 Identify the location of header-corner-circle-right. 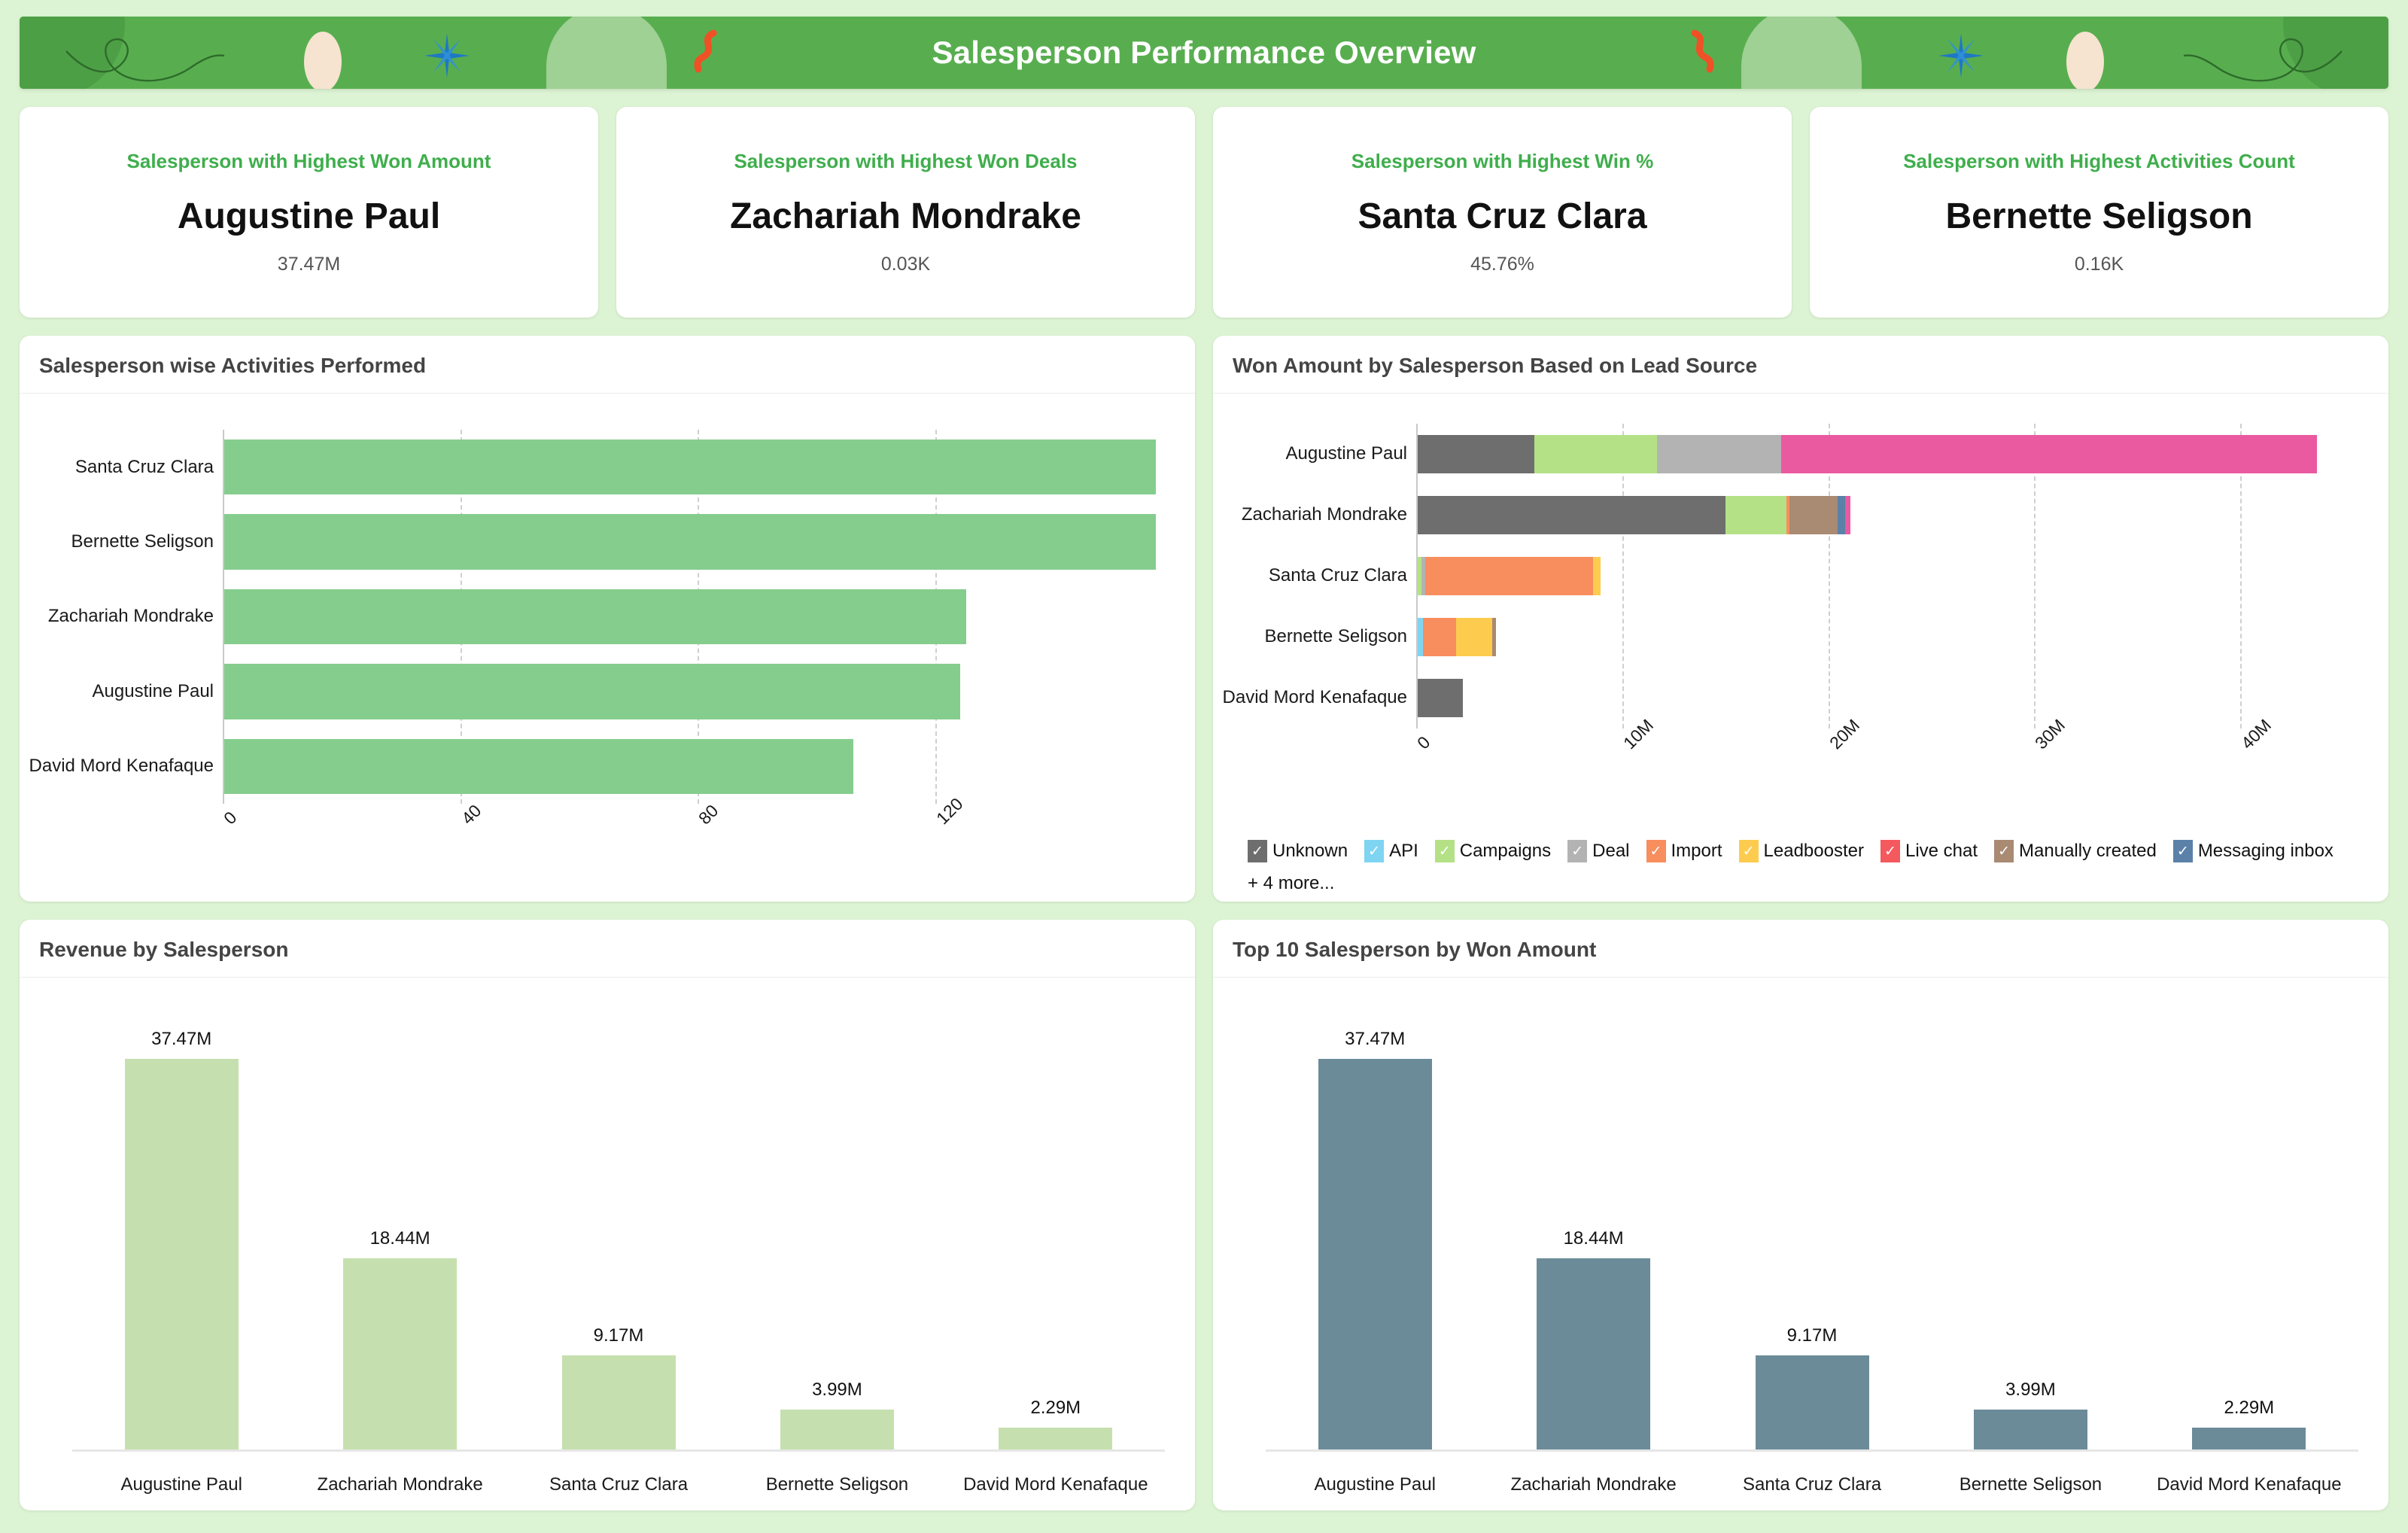
(2335, 53).